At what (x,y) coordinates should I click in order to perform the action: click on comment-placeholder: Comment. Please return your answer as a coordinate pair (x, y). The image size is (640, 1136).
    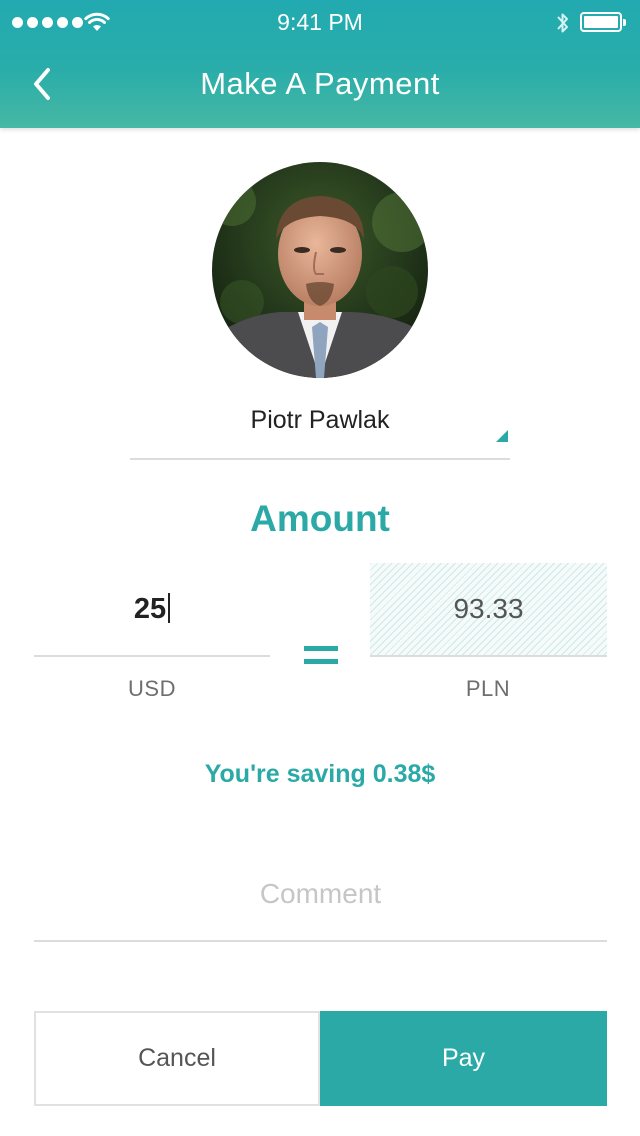
    Looking at the image, I should click on (320, 893).